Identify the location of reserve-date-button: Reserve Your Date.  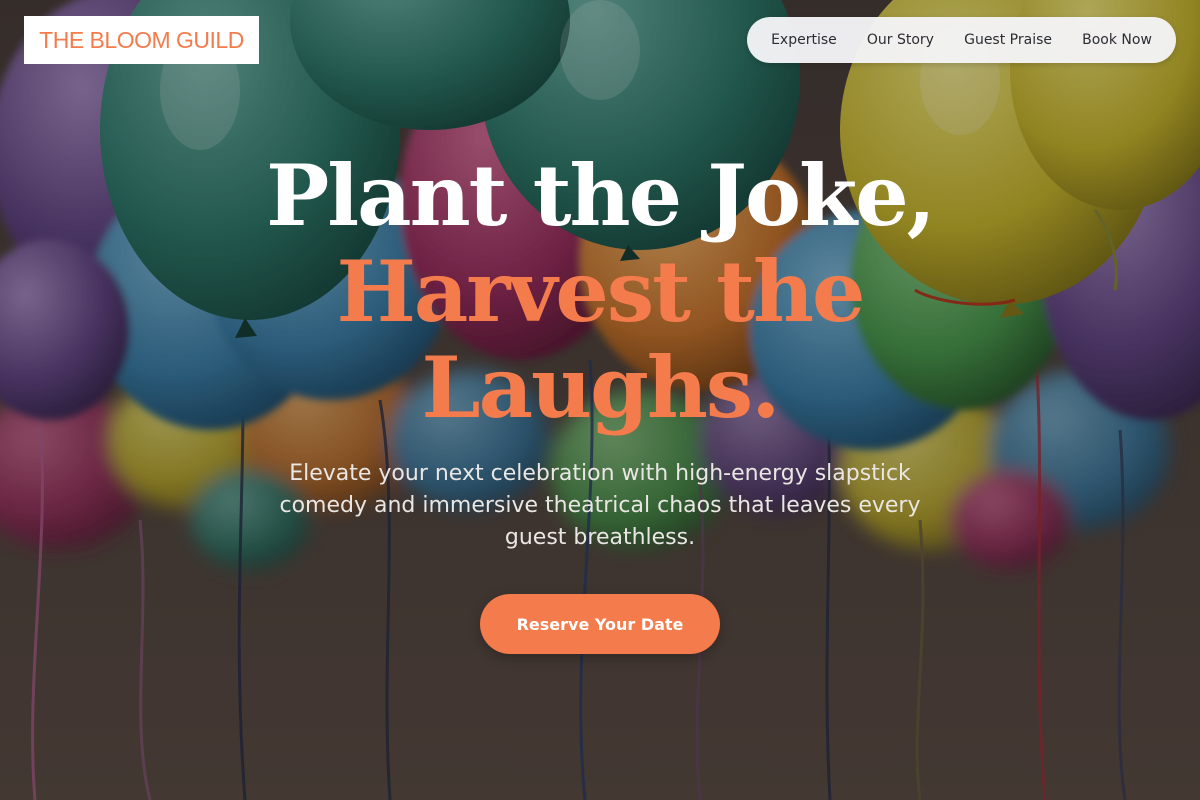
(600, 624).